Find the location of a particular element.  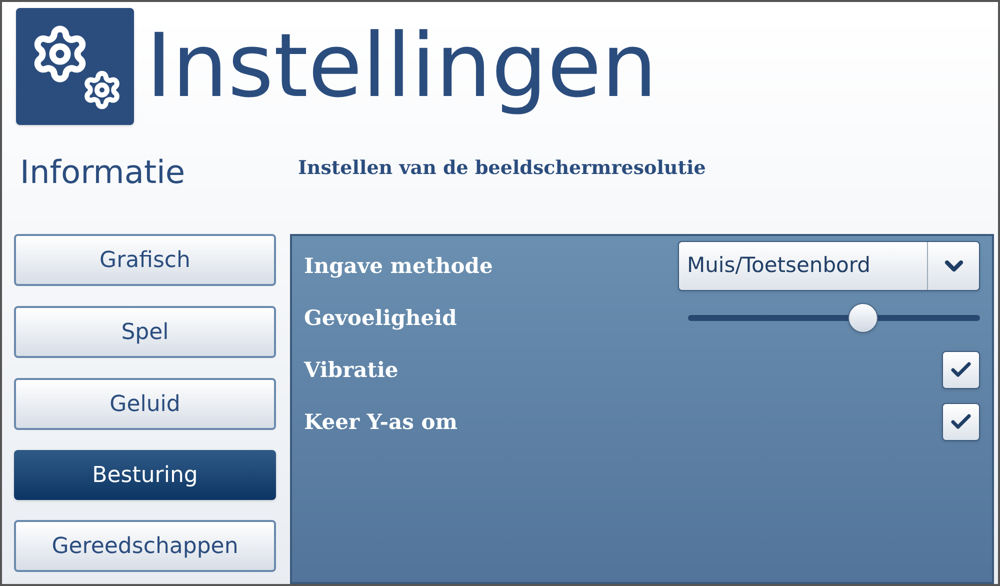

input-method-dropdown: Muis/Toetsenbord is located at coordinates (829, 266).